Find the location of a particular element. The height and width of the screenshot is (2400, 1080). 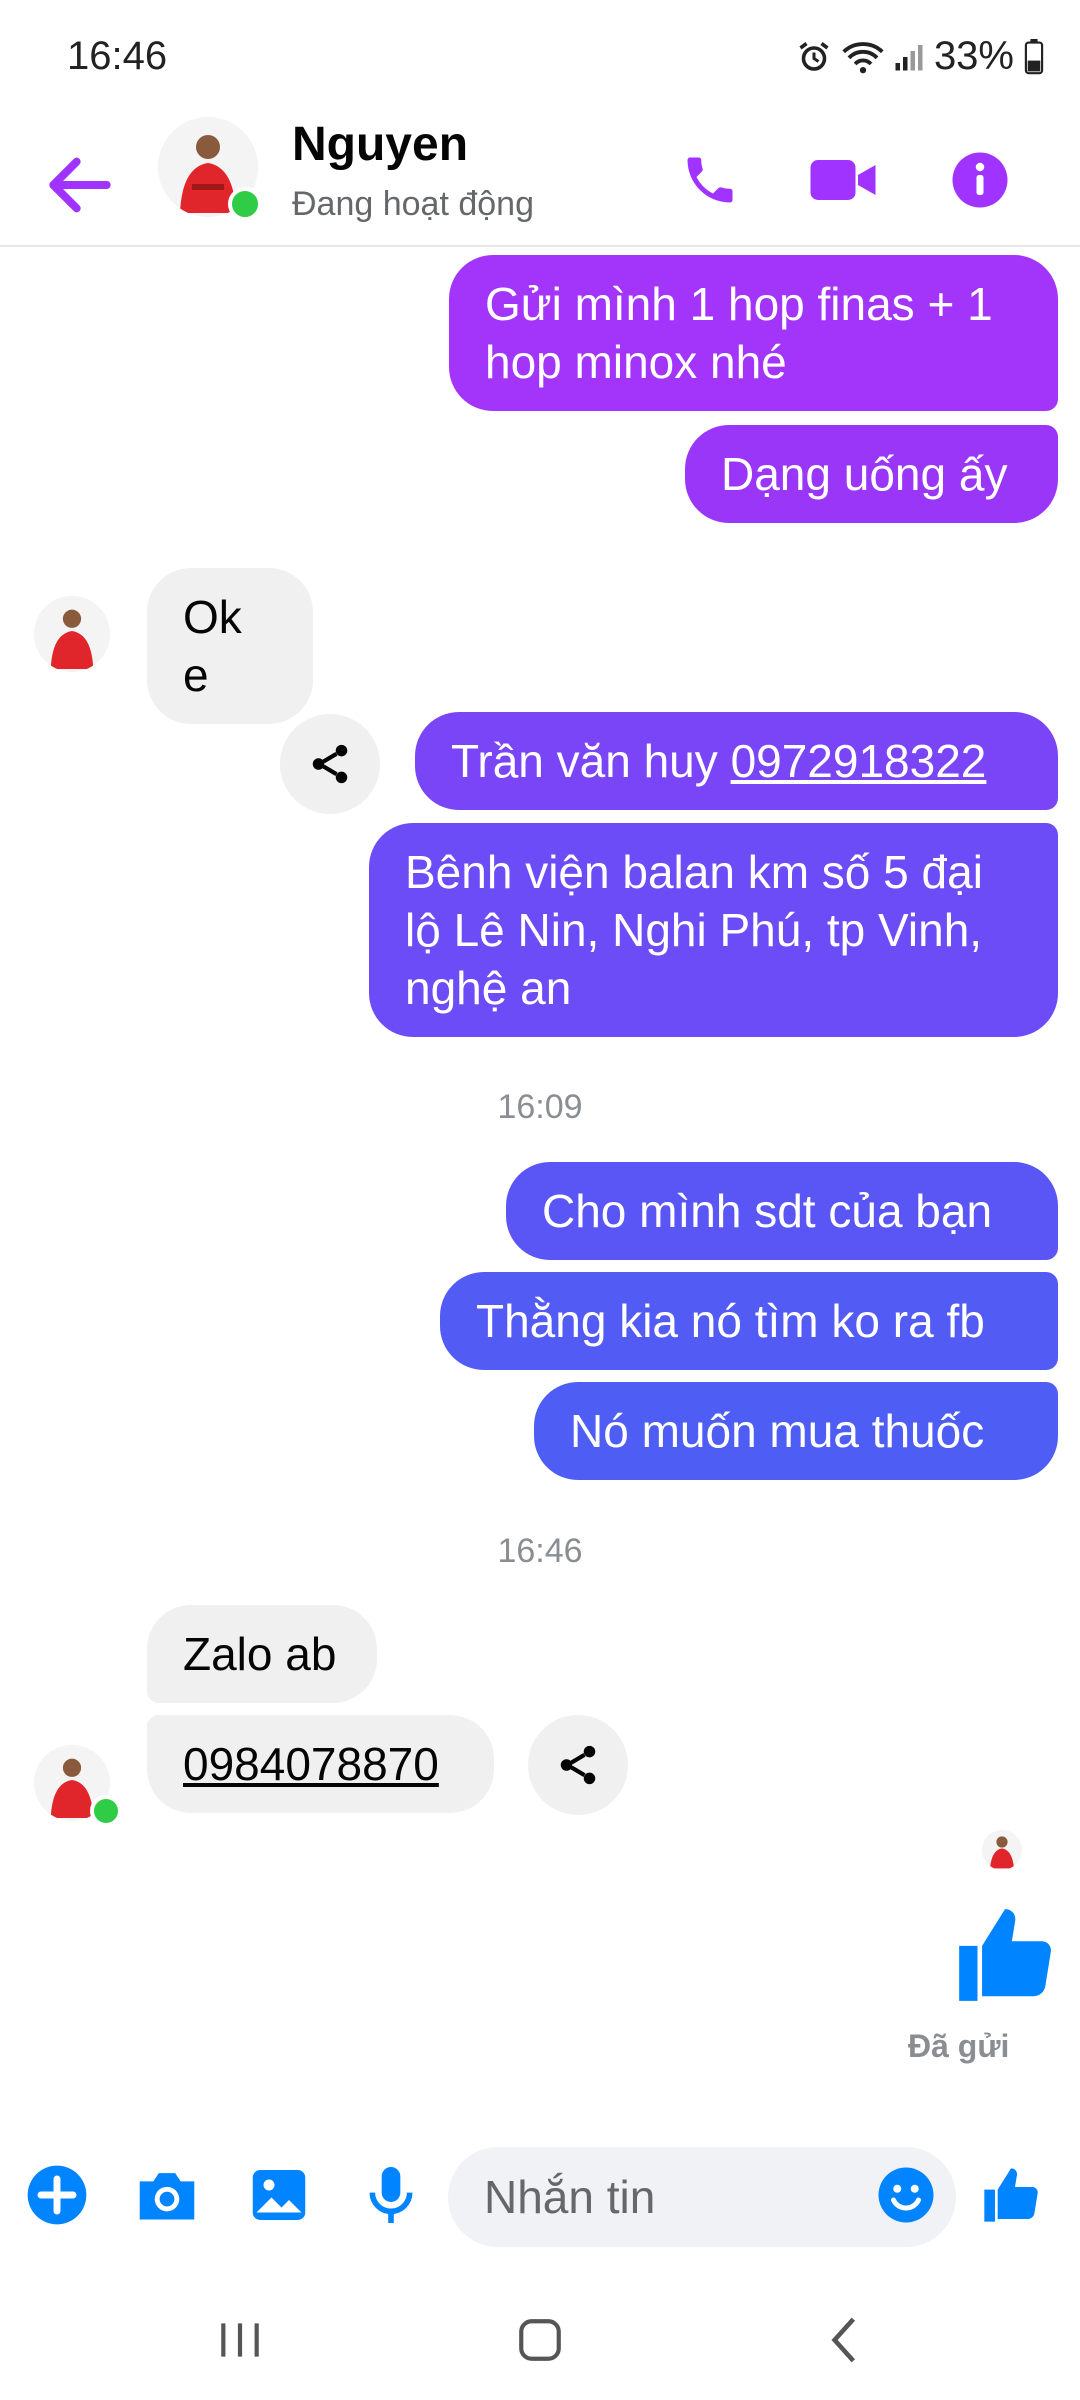

camera-button is located at coordinates (167, 2195).